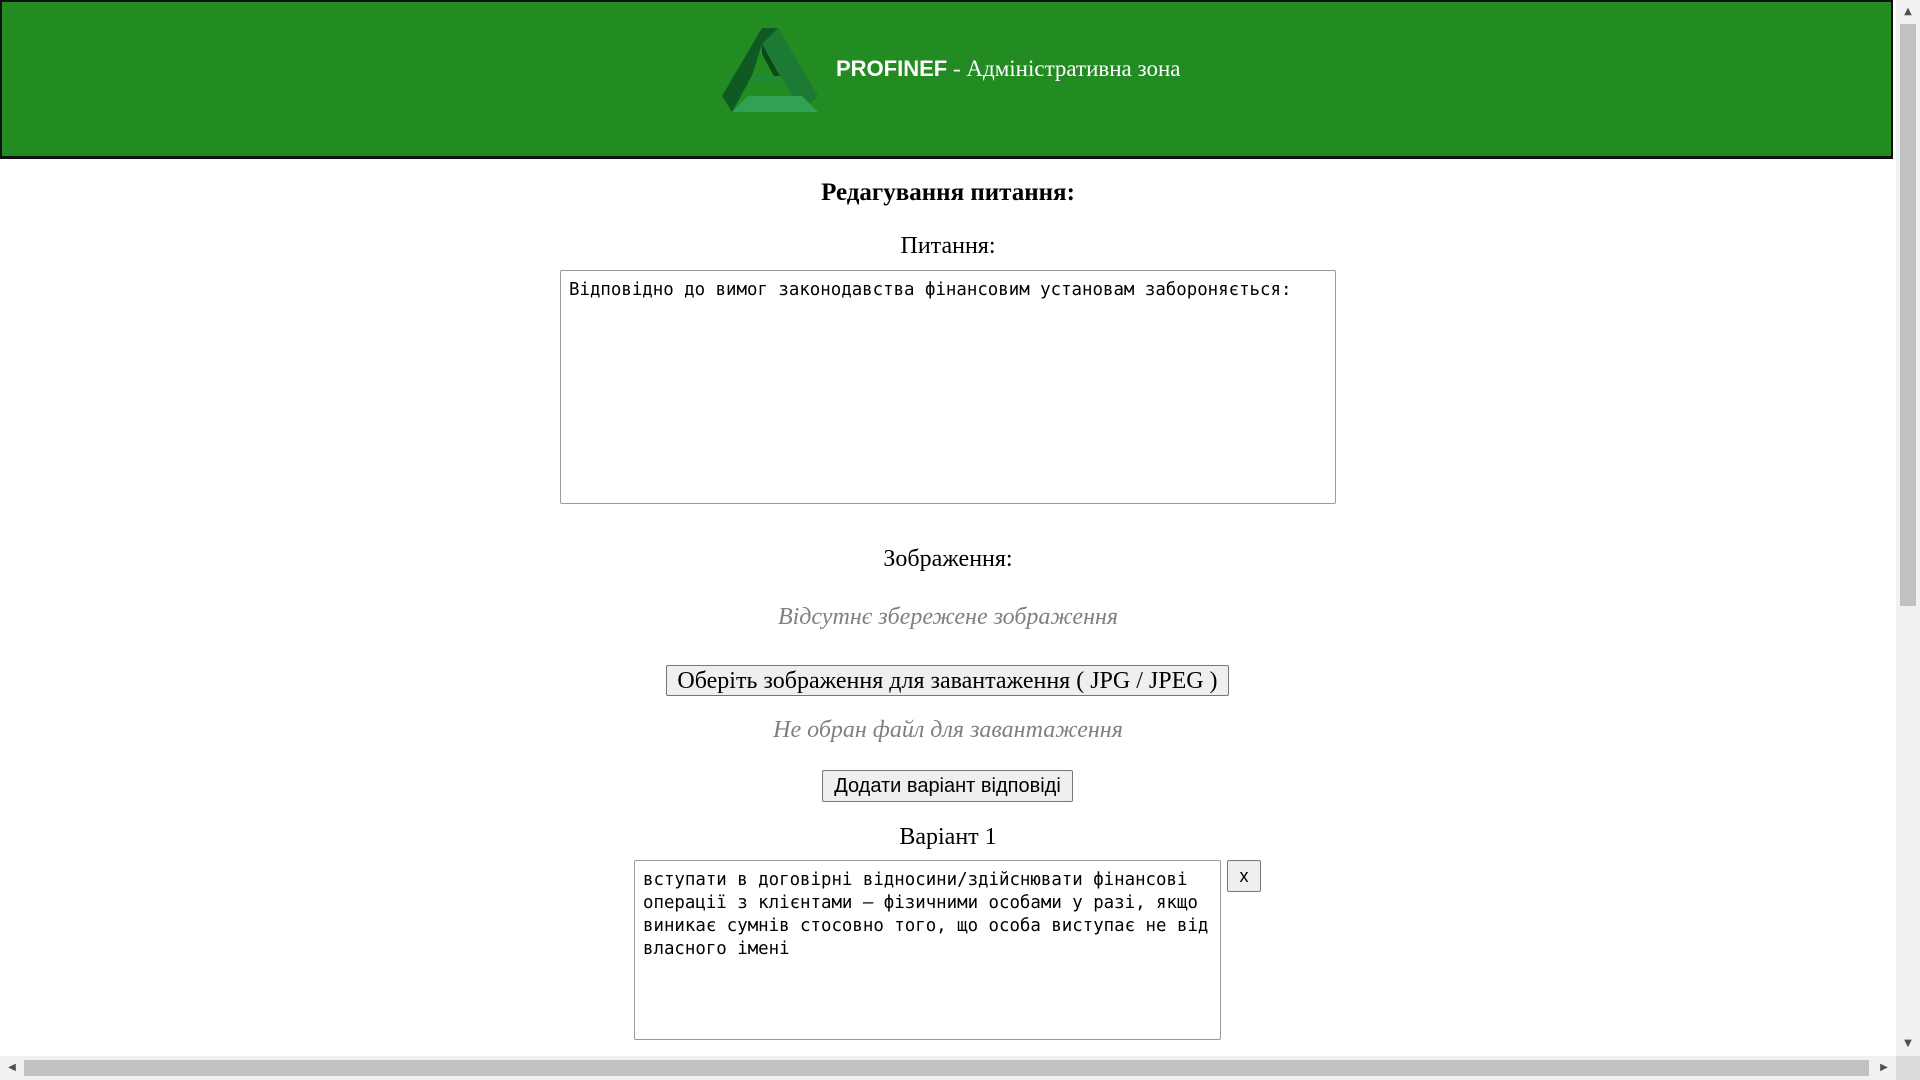 This screenshot has height=1080, width=1920. Describe the element at coordinates (947, 786) in the screenshot. I see `add-answer-variant-button: Додати варіант відповіді` at that location.